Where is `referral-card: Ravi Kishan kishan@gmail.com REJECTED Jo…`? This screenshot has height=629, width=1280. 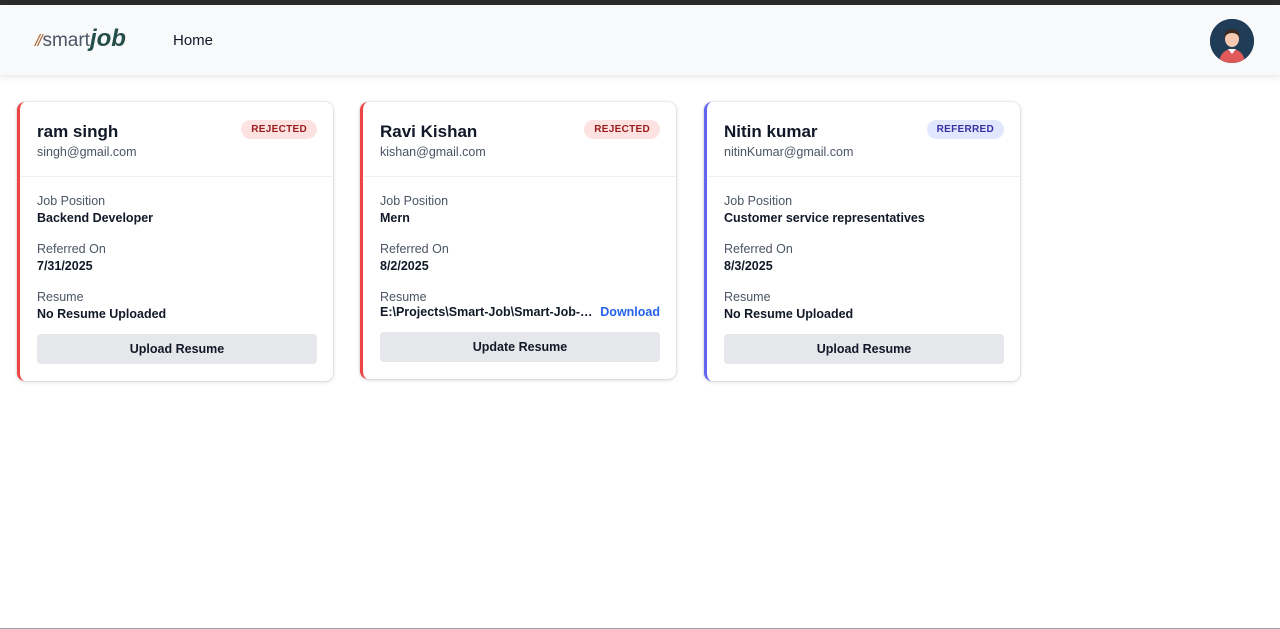 referral-card: Ravi Kishan kishan@gmail.com REJECTED Jo… is located at coordinates (518, 240).